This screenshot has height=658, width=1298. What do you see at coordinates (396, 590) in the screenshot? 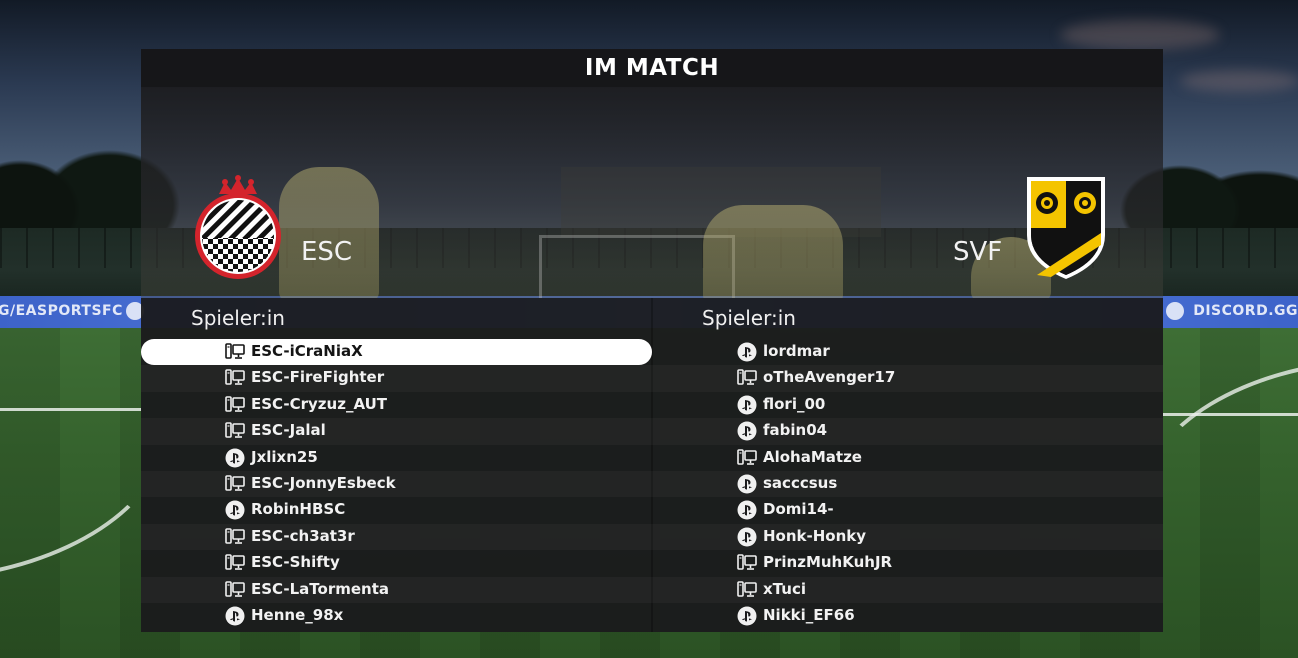
I see `player-row: ESC-LaTormenta` at bounding box center [396, 590].